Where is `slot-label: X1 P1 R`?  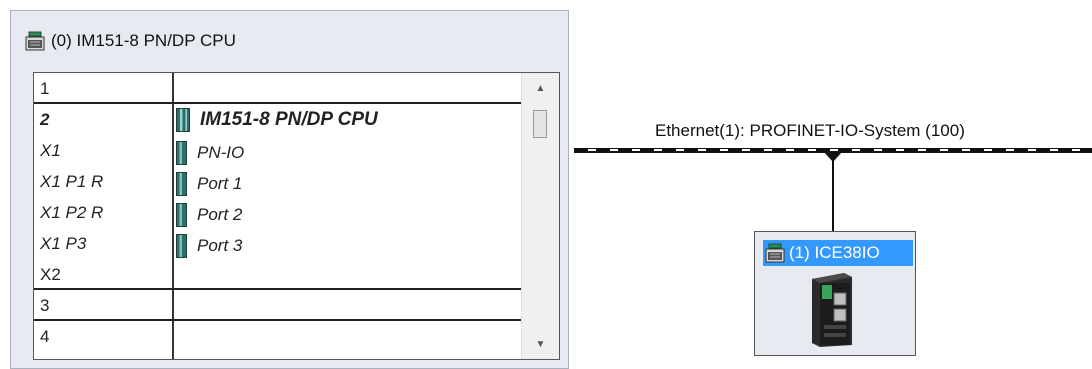
slot-label: X1 P1 R is located at coordinates (72, 181).